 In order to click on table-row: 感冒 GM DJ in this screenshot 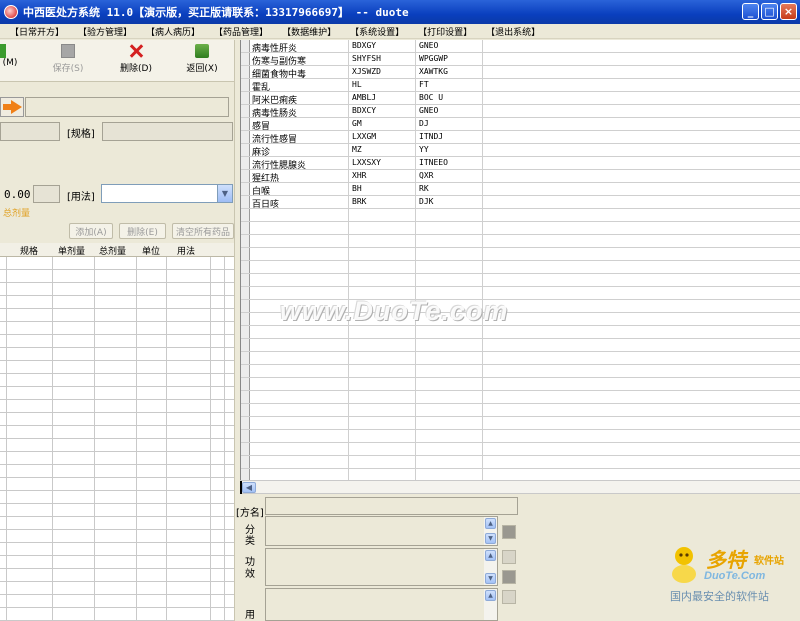, I will do `click(520, 125)`.